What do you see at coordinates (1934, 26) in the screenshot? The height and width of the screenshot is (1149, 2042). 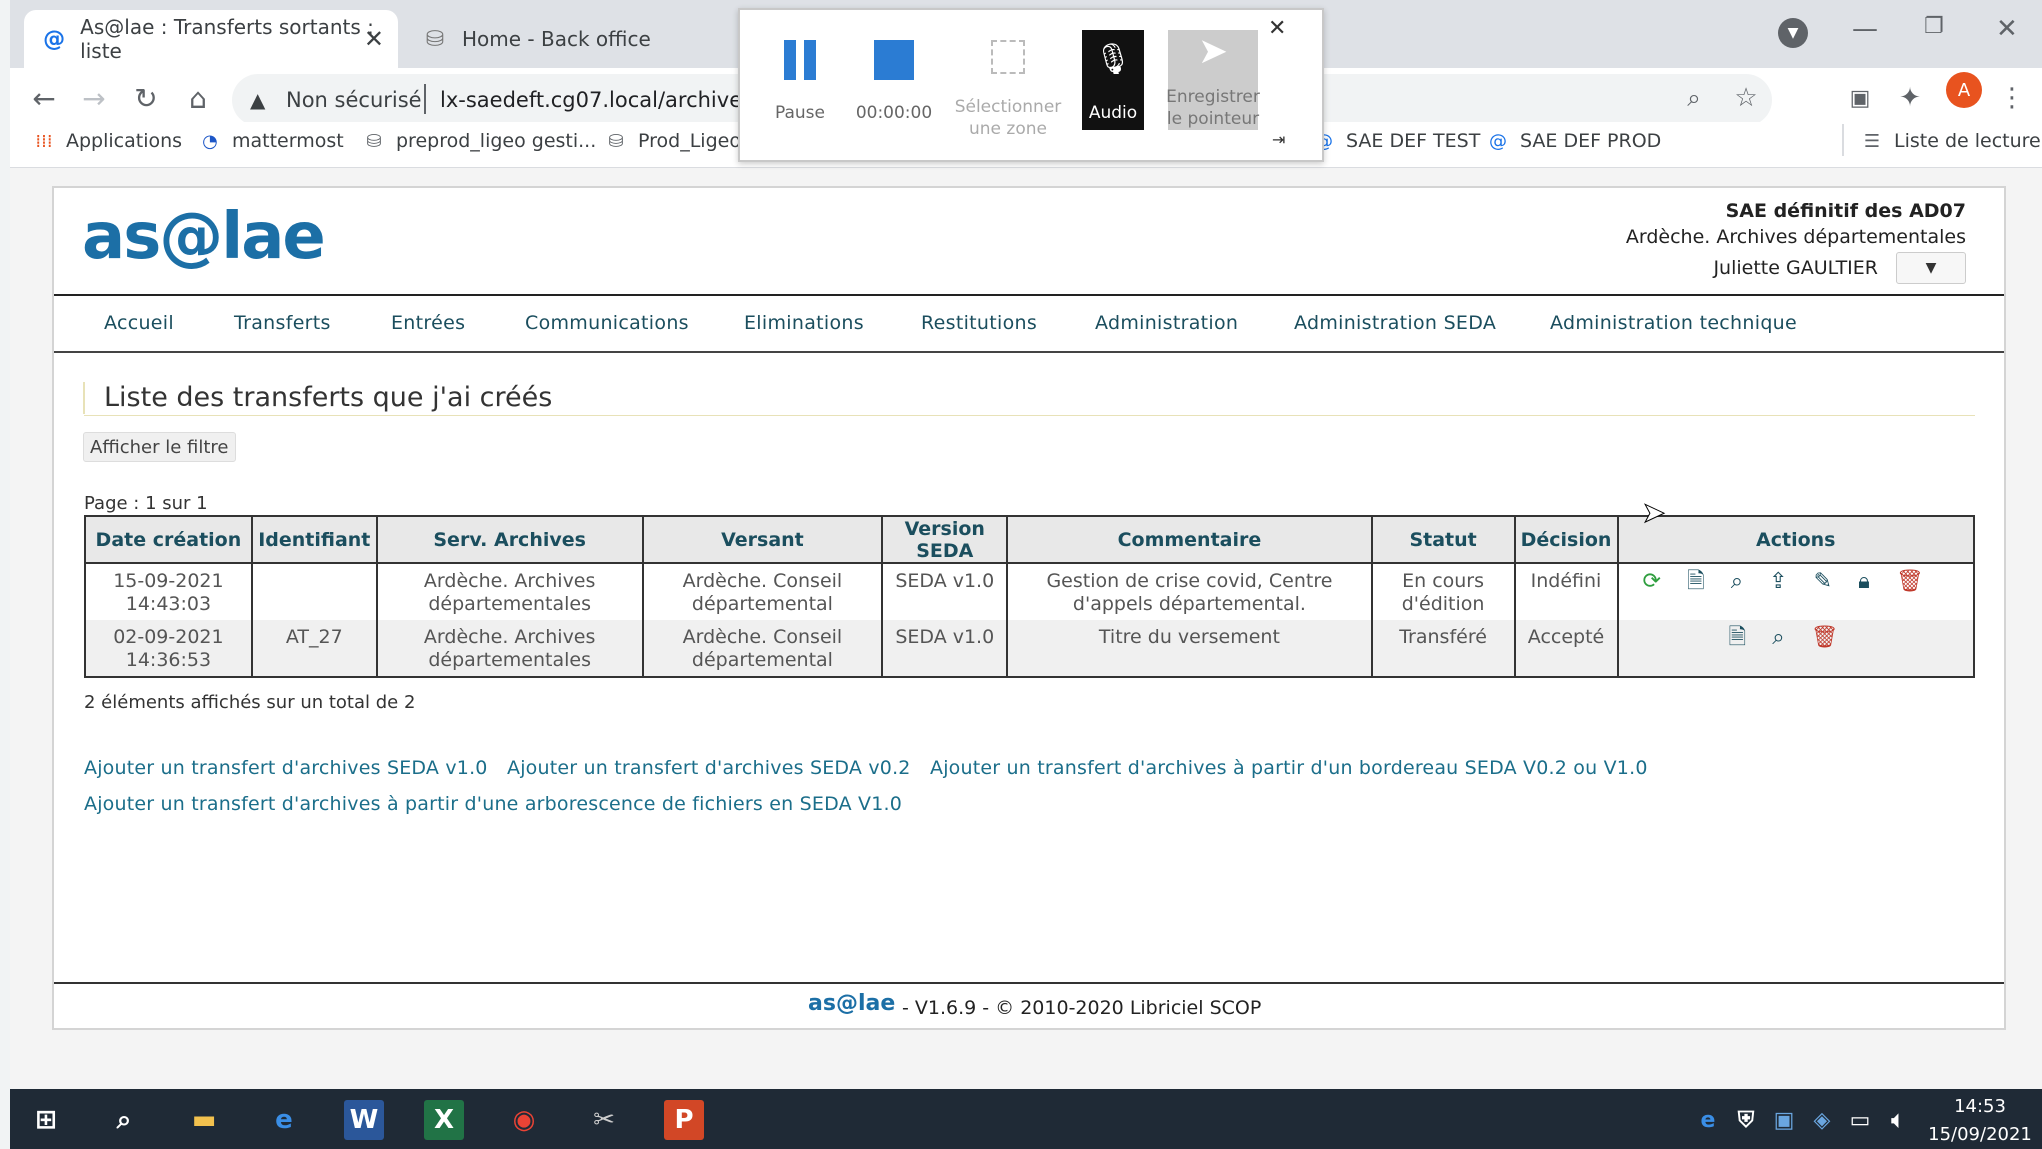 I see `restore-icon: ❐` at bounding box center [1934, 26].